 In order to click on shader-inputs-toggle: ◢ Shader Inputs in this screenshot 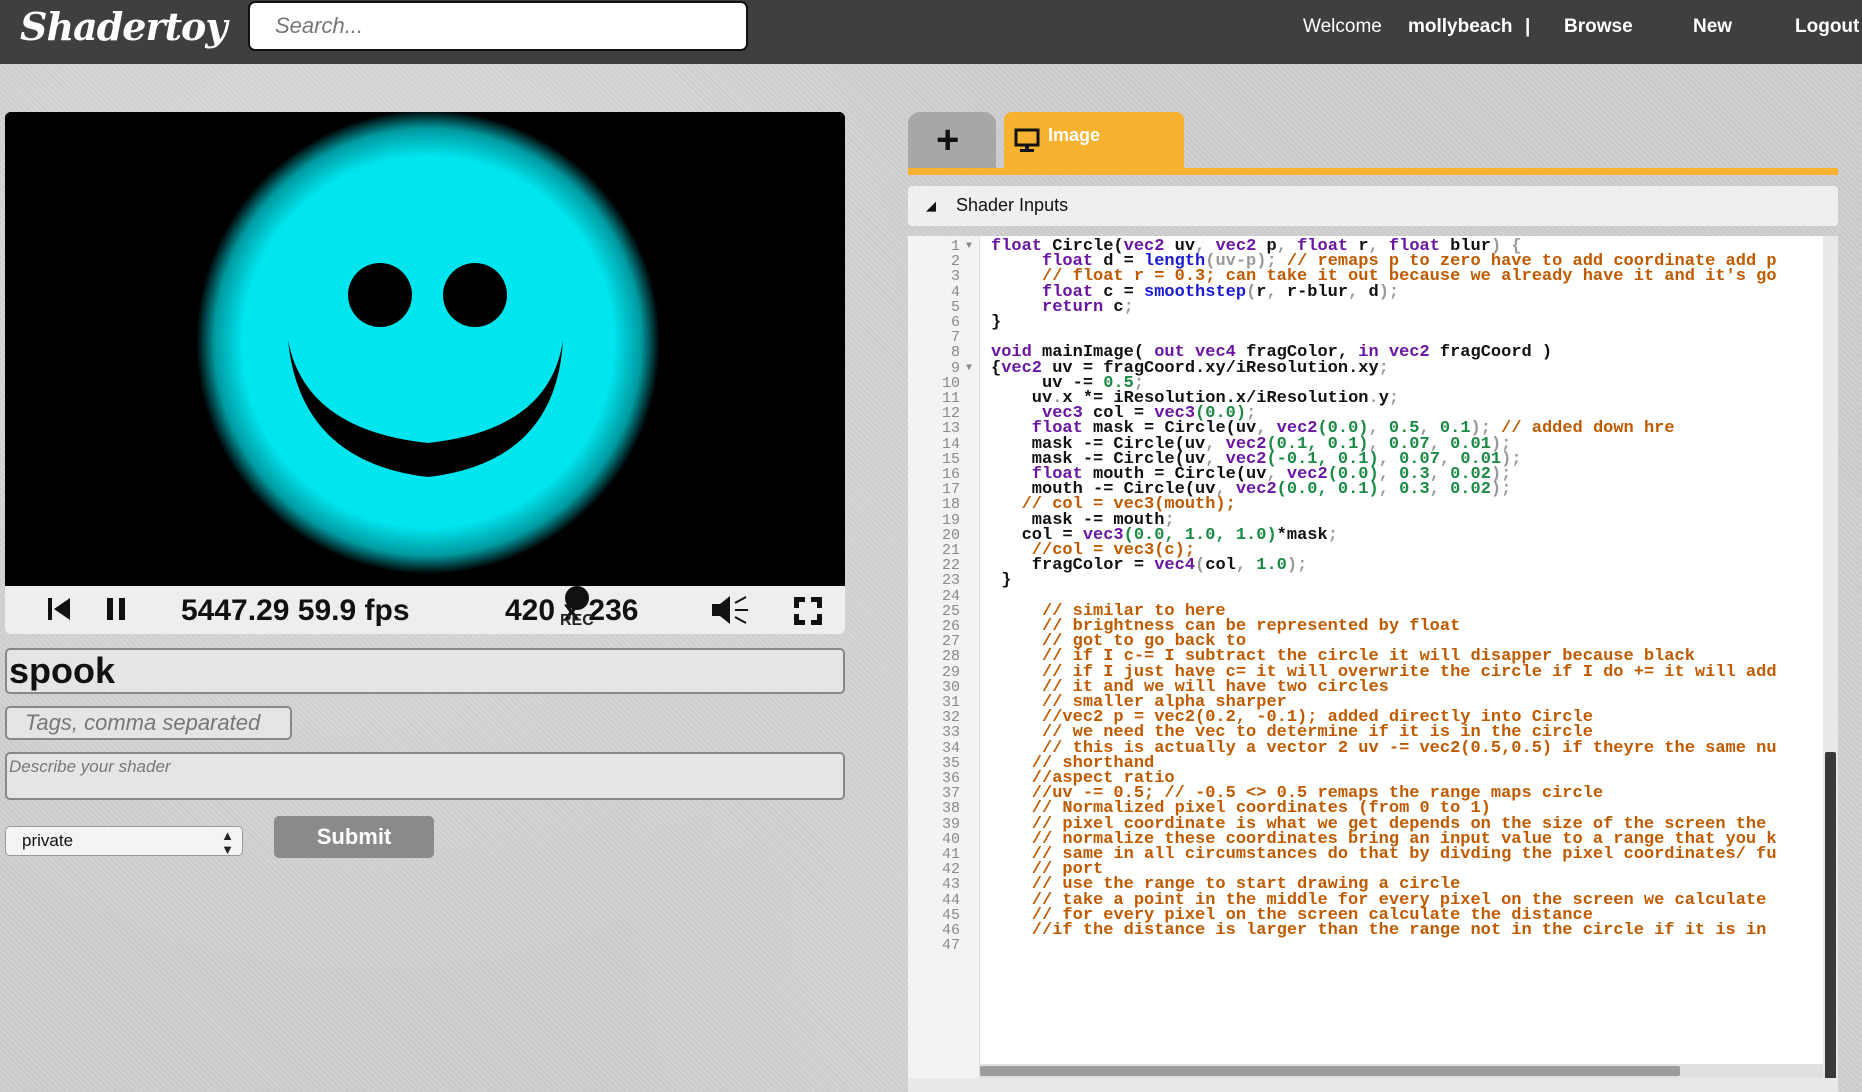, I will do `click(1373, 206)`.